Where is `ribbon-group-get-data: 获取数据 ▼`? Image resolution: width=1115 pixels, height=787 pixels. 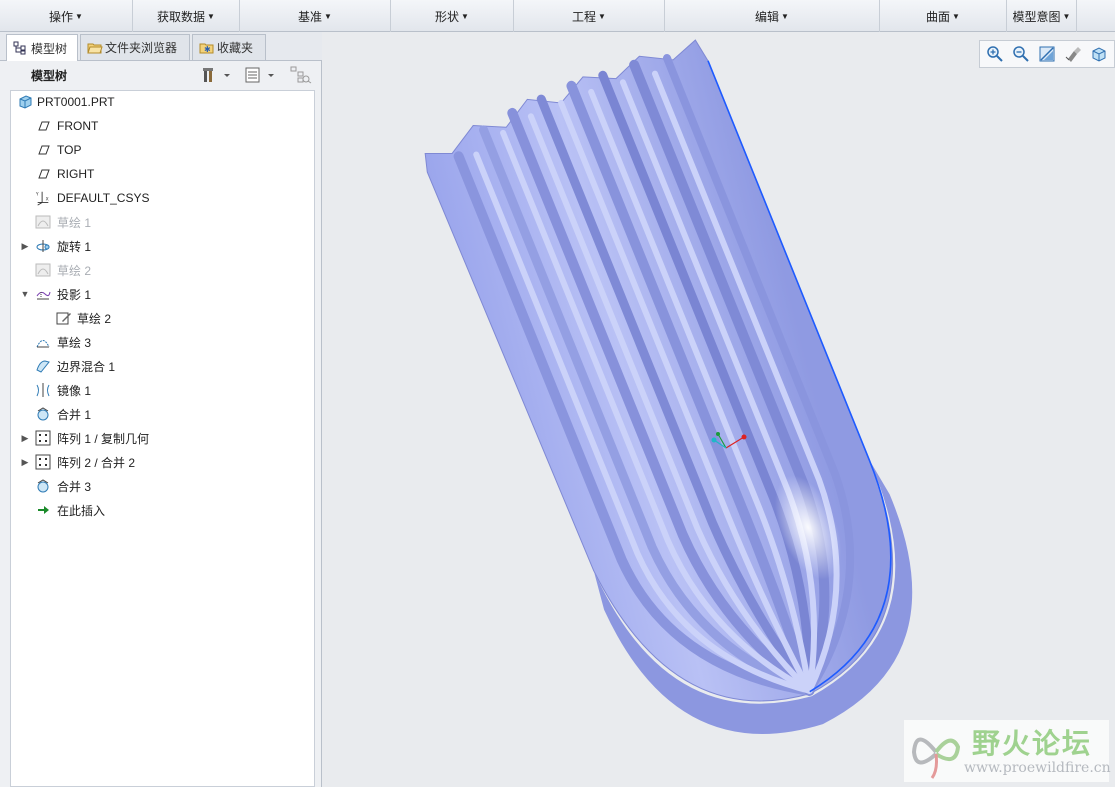 ribbon-group-get-data: 获取数据 ▼ is located at coordinates (186, 16).